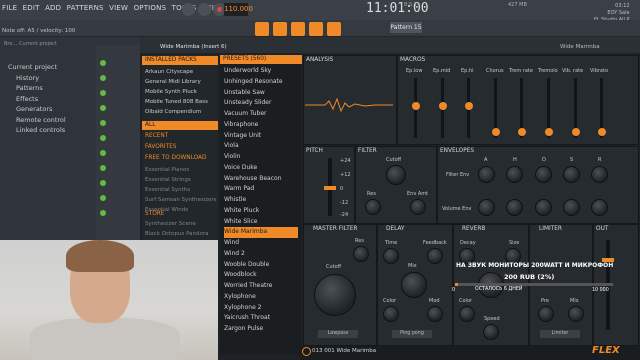  I want to click on delay-mod-knob, so click(435, 314).